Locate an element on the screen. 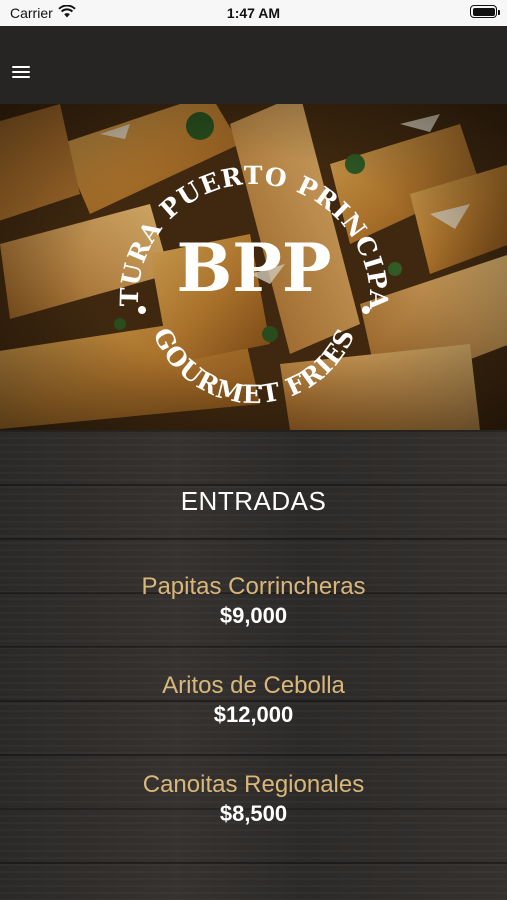  section-title: ENTRADAS is located at coordinates (253, 501).